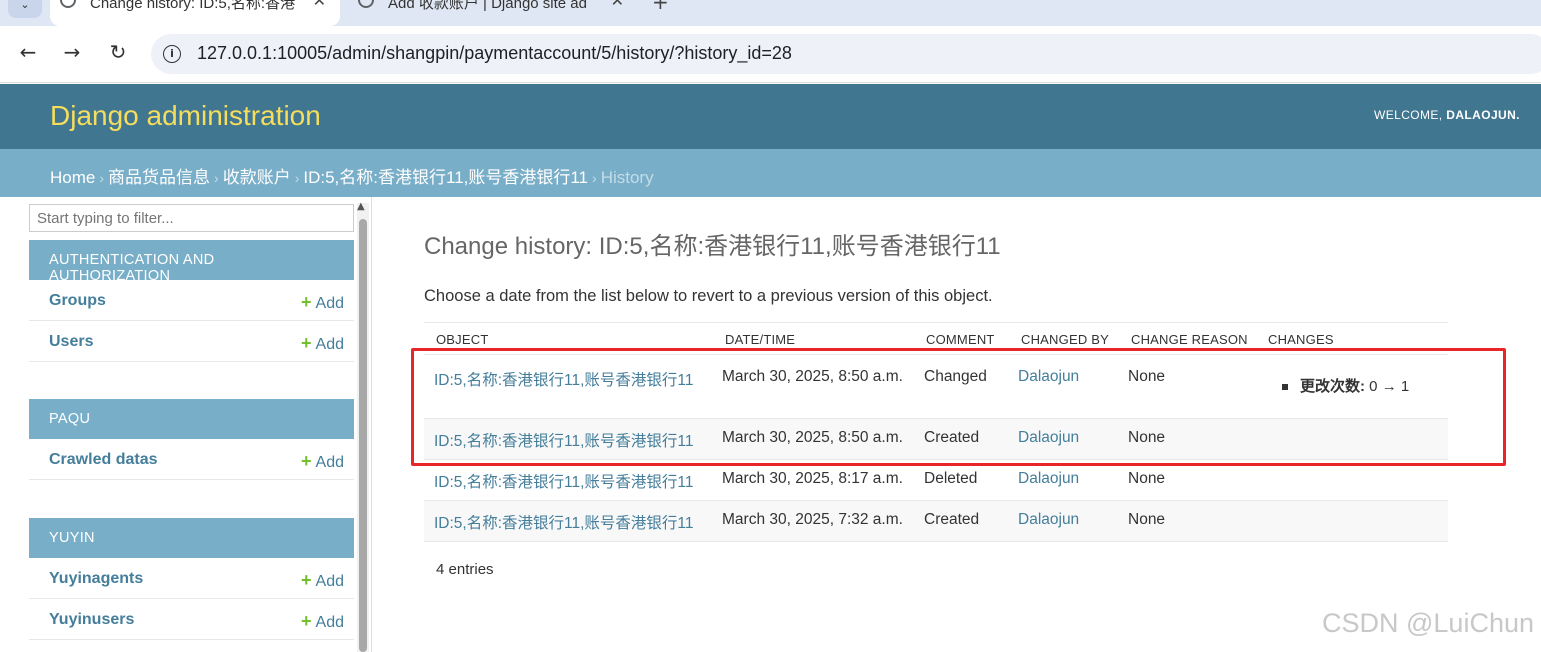 The image size is (1541, 652). What do you see at coordinates (958, 407) in the screenshot?
I see `red-highlight-annotation` at bounding box center [958, 407].